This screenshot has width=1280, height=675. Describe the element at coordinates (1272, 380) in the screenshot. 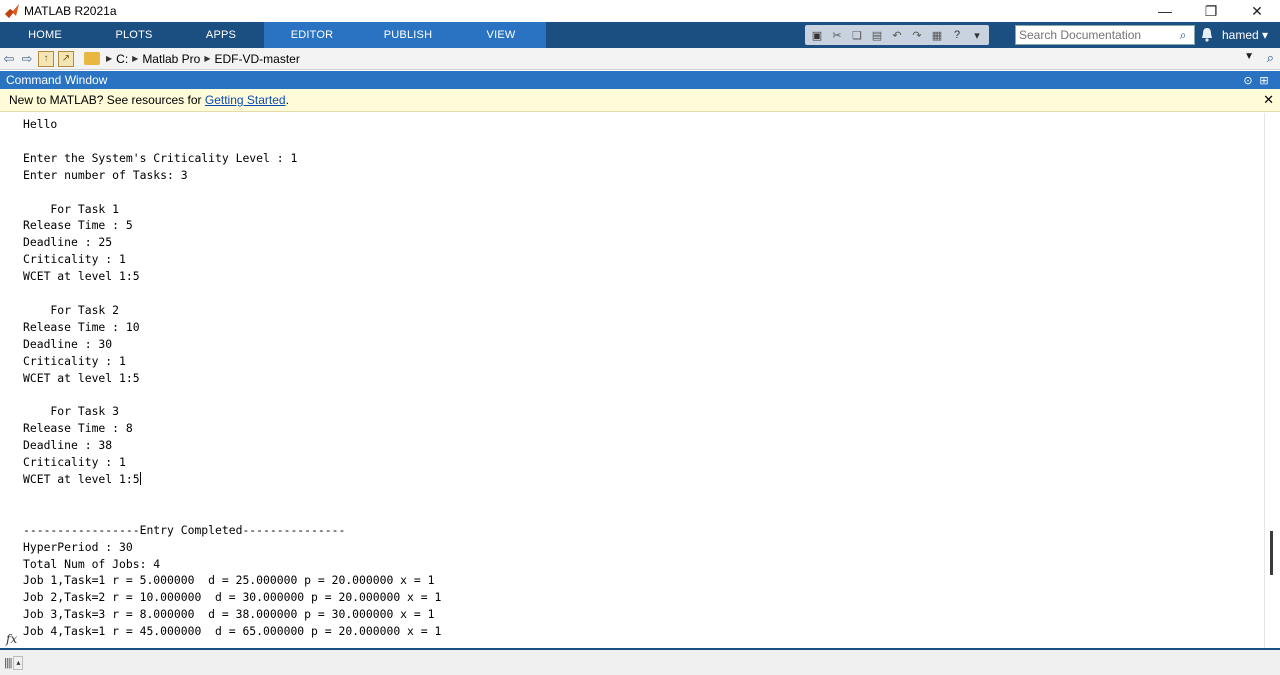

I see `vertical-scrollbar` at that location.